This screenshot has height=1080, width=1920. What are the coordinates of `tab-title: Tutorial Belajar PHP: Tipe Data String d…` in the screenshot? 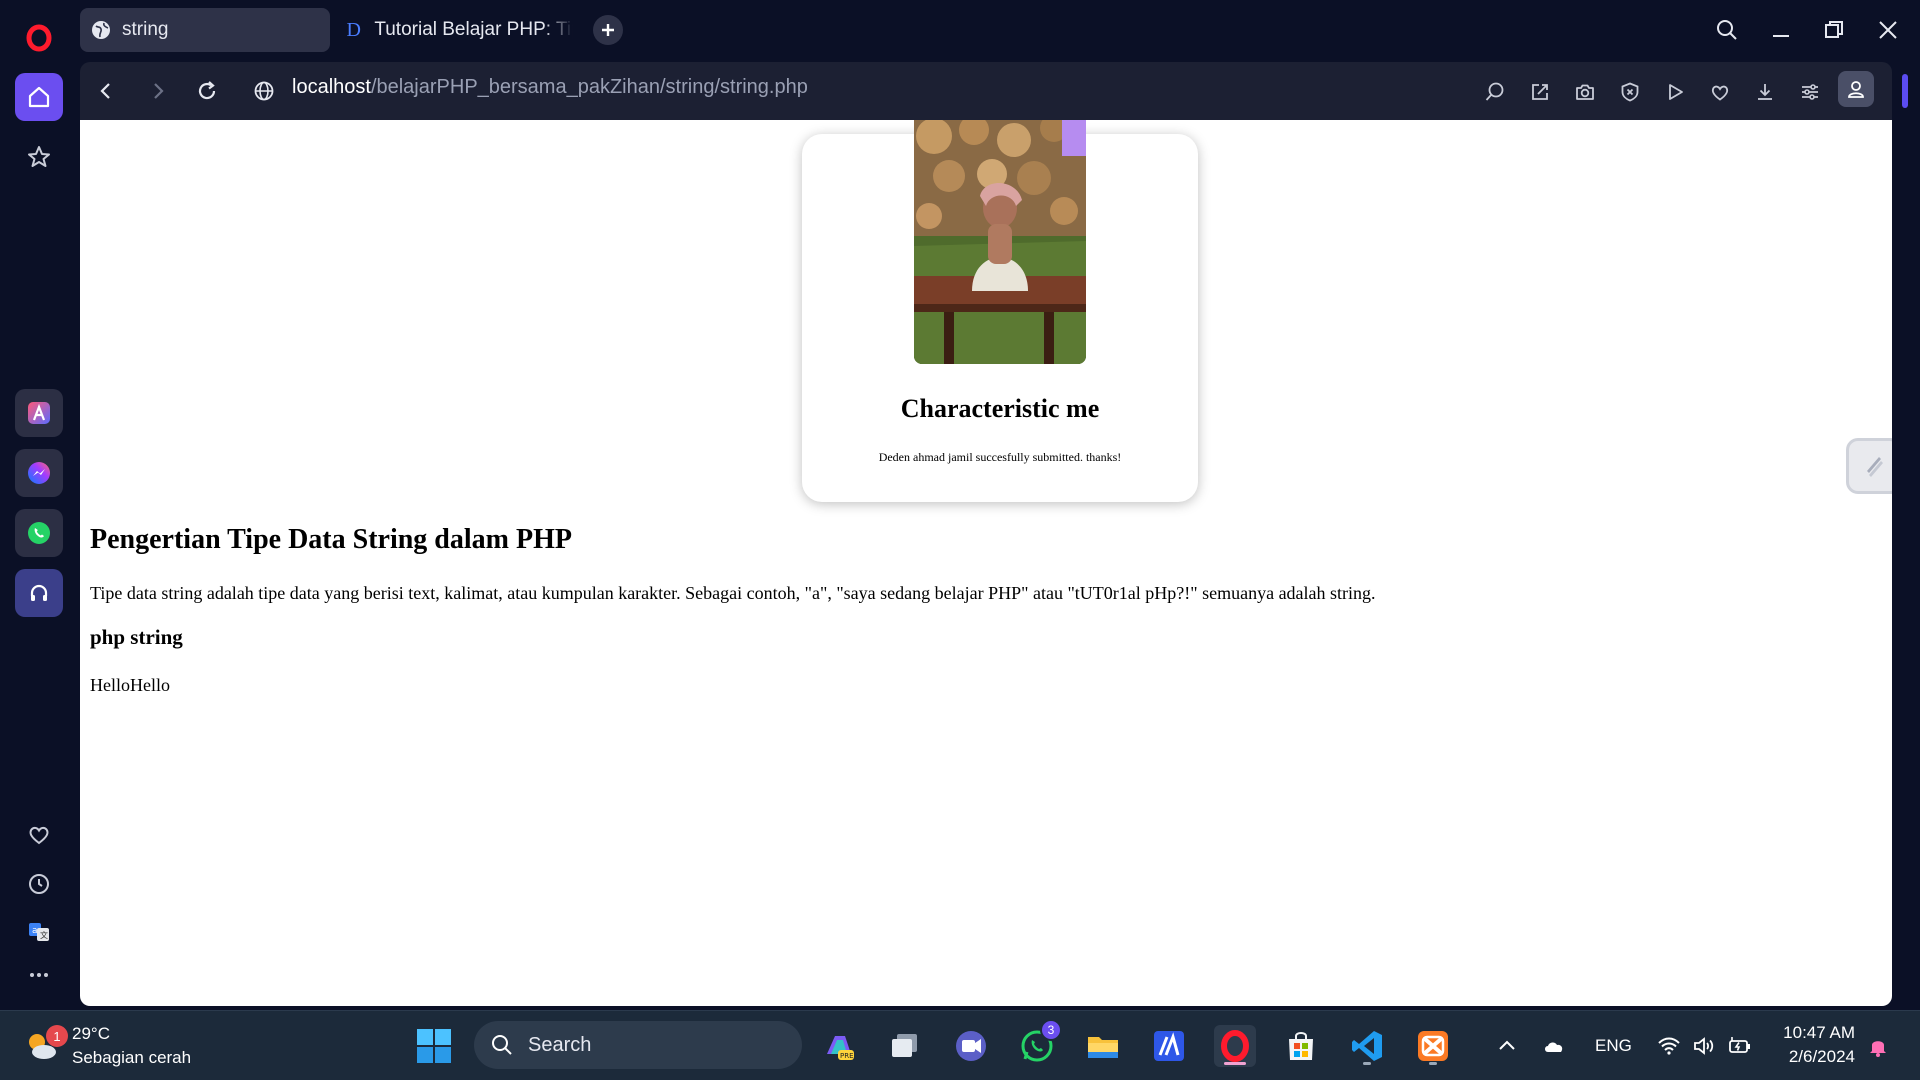 It's located at (473, 29).